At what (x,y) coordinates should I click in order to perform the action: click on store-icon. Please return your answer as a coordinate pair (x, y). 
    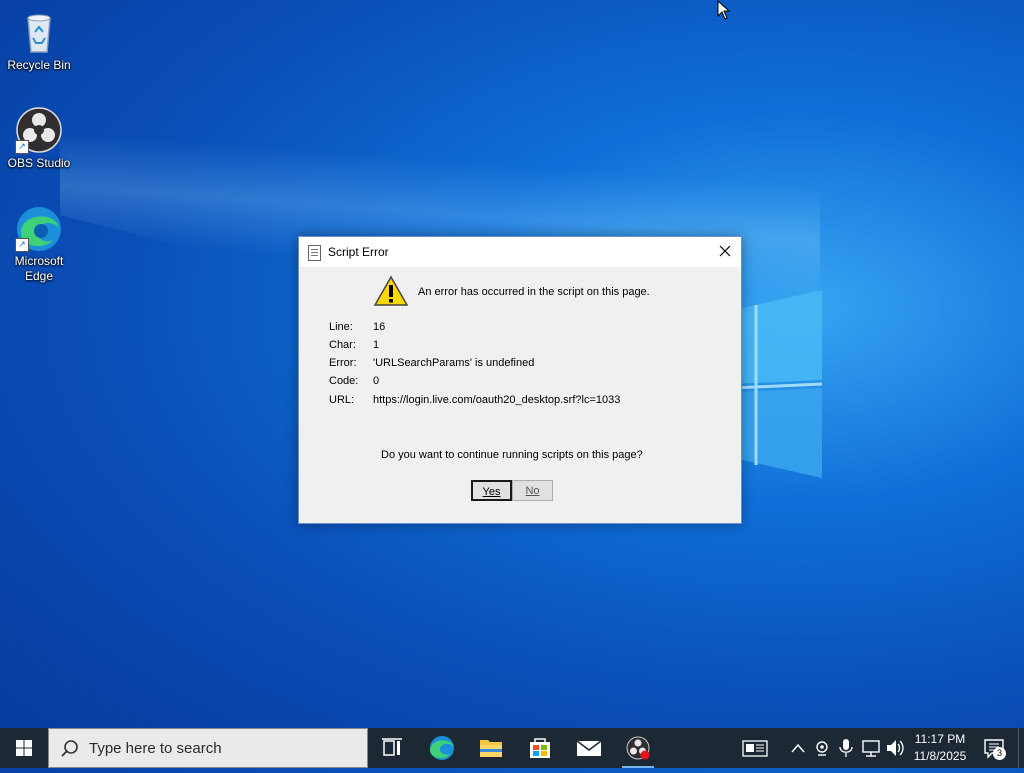
    Looking at the image, I should click on (540, 748).